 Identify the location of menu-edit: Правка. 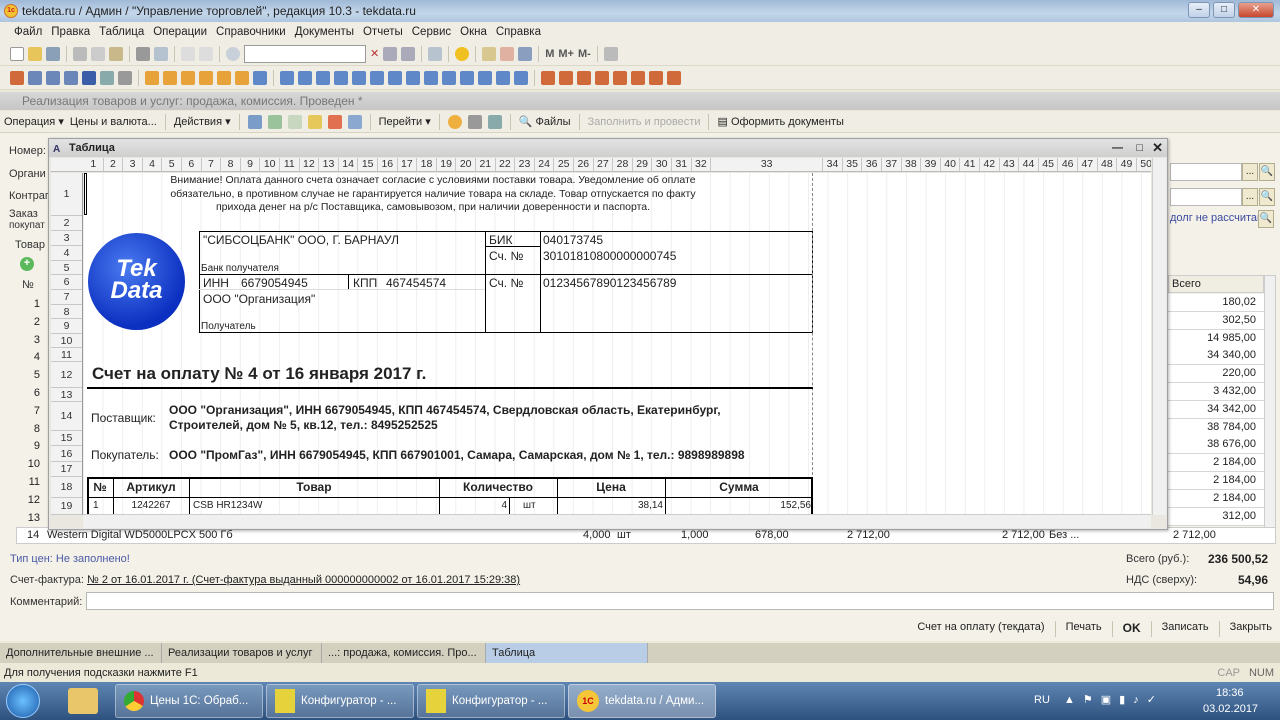
(70, 32).